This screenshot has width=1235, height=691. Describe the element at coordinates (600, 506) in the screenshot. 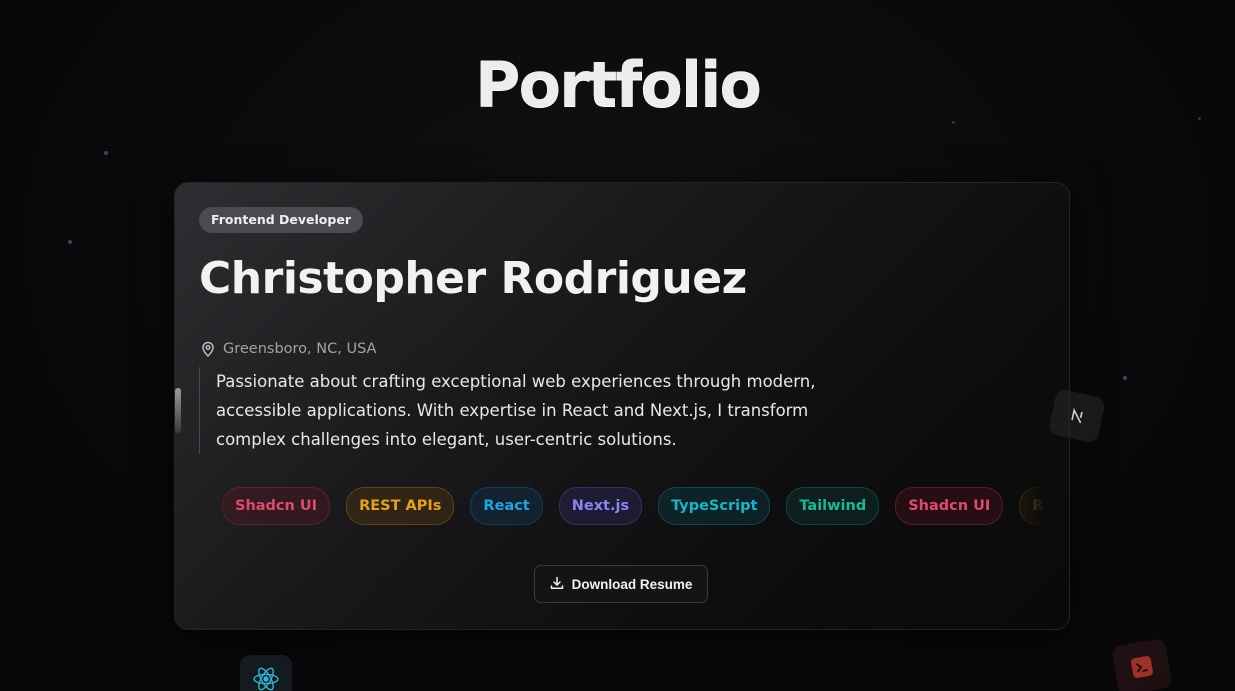

I see `tech-tag: Next.js` at that location.